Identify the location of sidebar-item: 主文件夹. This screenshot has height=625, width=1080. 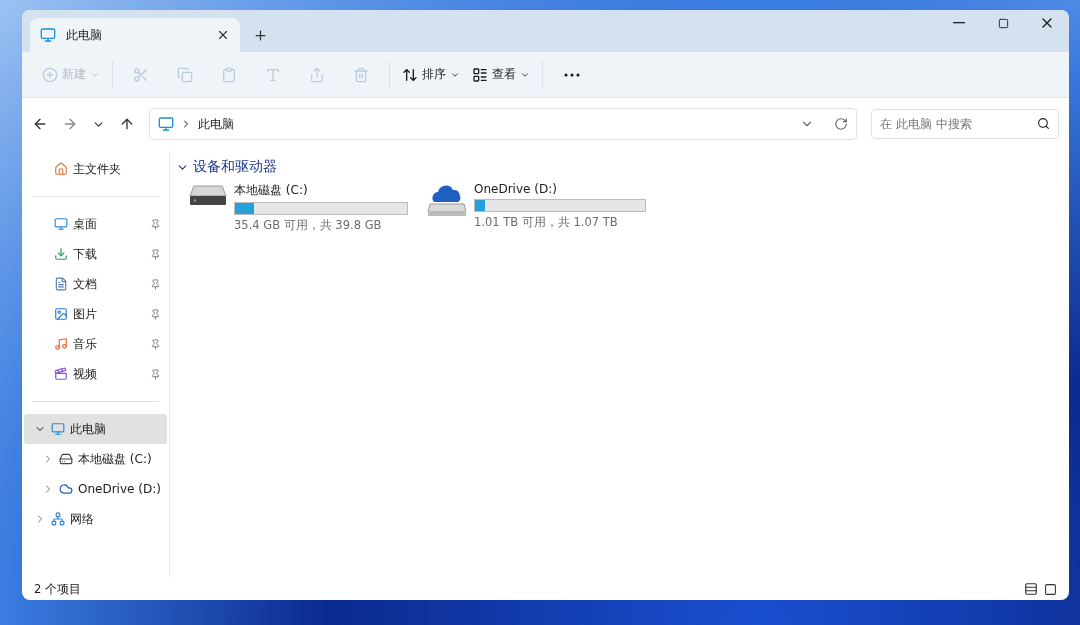
(95, 169).